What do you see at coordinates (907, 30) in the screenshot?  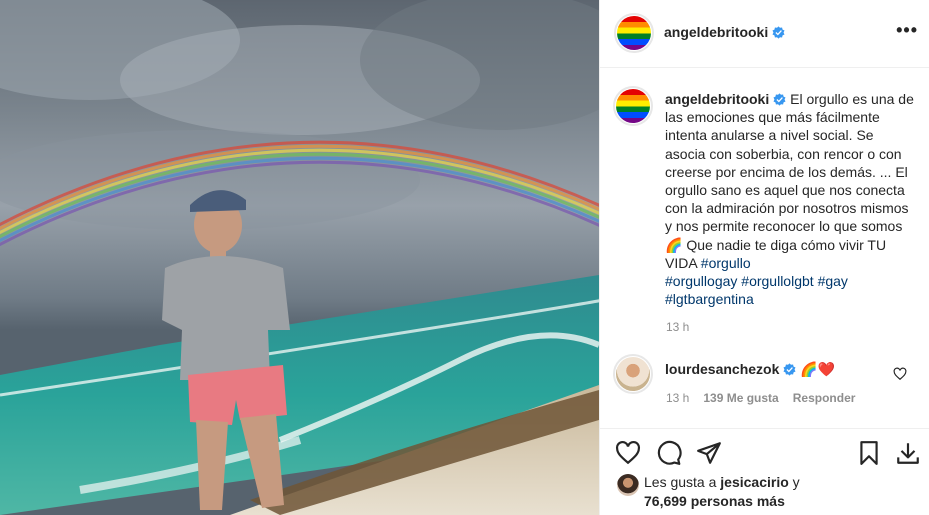 I see `more-options-icon: •••` at bounding box center [907, 30].